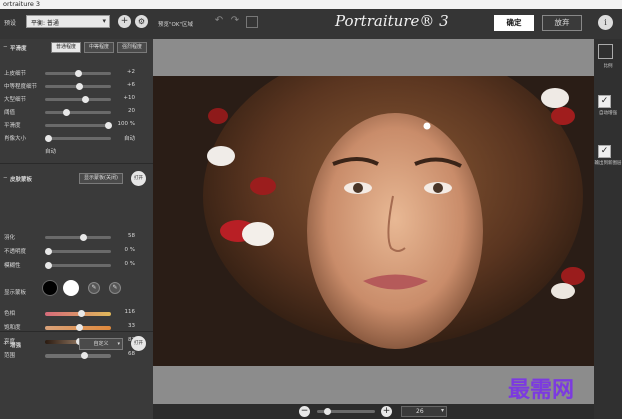  Describe the element at coordinates (304, 411) in the screenshot. I see `zoom-out-button: −` at that location.